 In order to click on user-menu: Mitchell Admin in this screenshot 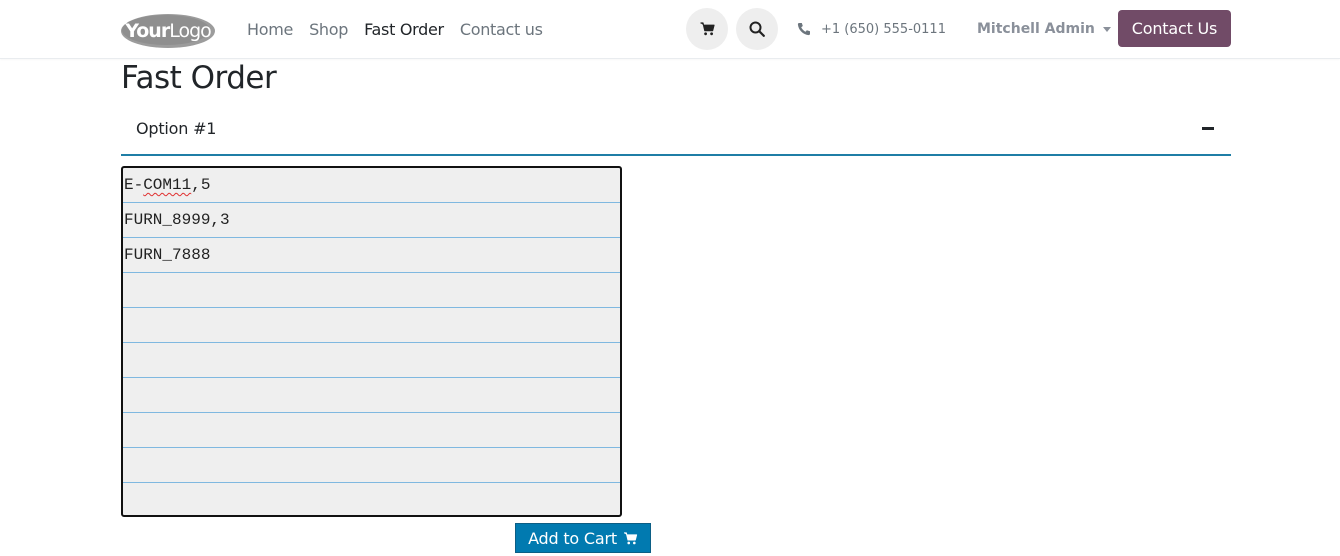, I will do `click(1044, 29)`.